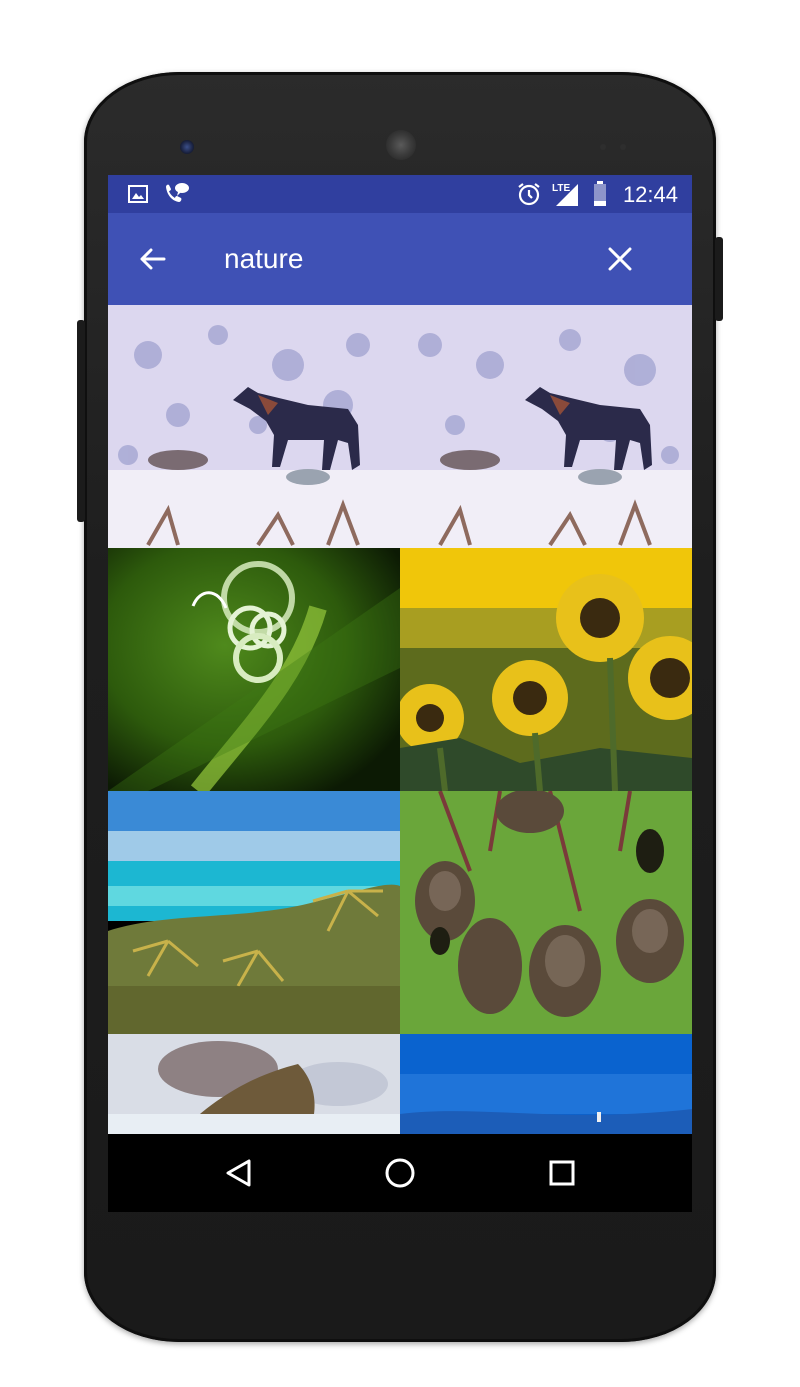 This screenshot has height=1387, width=800. What do you see at coordinates (719, 279) in the screenshot?
I see `power-button` at bounding box center [719, 279].